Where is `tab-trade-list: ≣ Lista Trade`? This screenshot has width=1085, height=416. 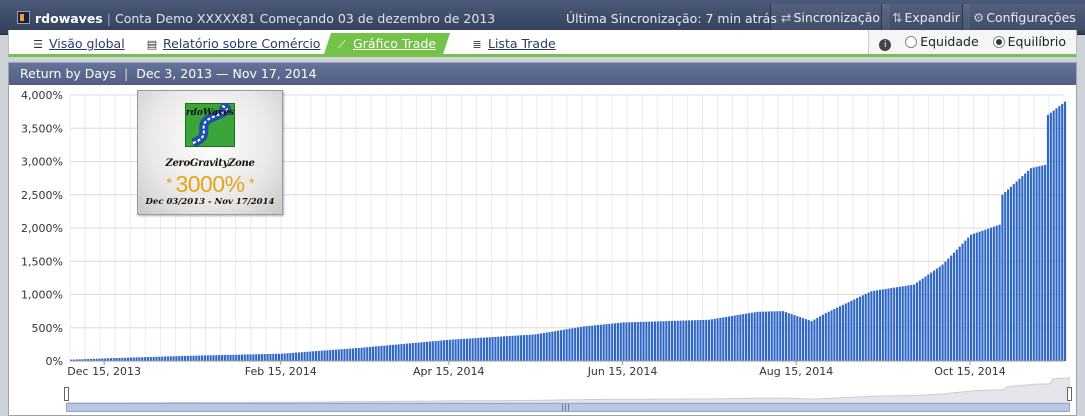
tab-trade-list: ≣ Lista Trade is located at coordinates (512, 44).